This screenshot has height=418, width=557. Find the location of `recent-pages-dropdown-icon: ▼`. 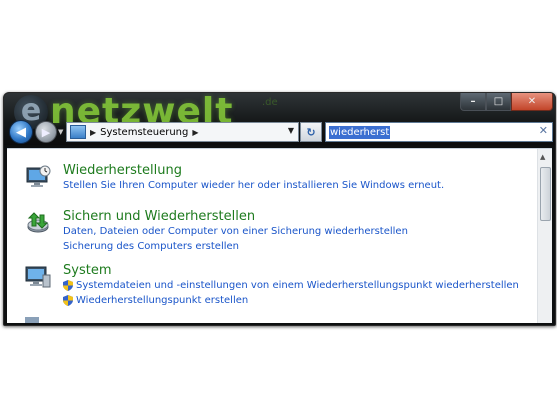

recent-pages-dropdown-icon: ▼ is located at coordinates (60, 132).